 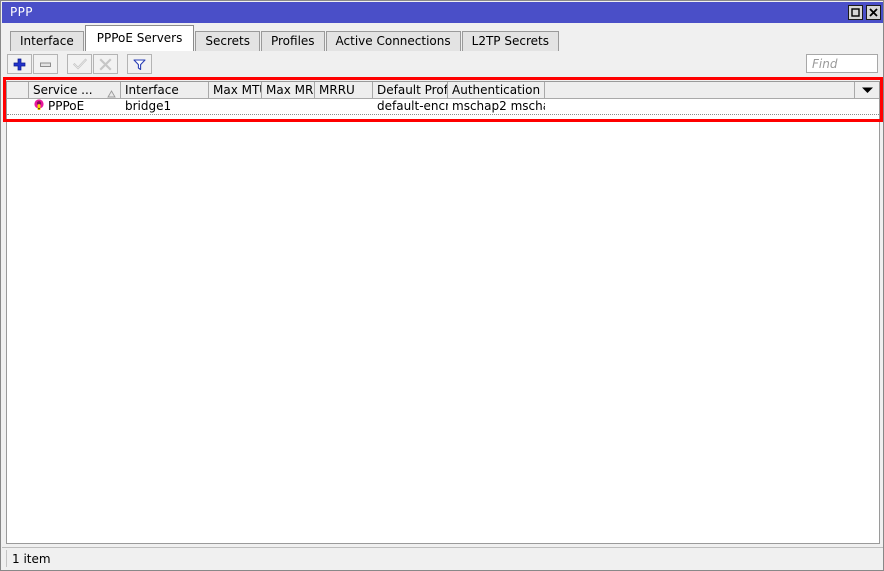 What do you see at coordinates (496, 90) in the screenshot?
I see `column-header-authentication: Authentication` at bounding box center [496, 90].